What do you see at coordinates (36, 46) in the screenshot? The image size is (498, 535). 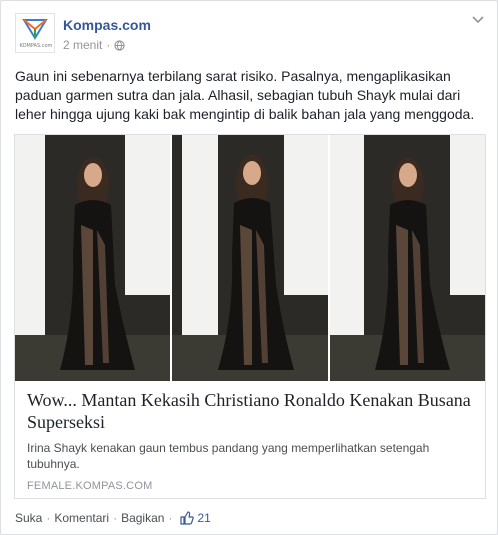 I see `avatar-logo-text: KOMPAS.com` at bounding box center [36, 46].